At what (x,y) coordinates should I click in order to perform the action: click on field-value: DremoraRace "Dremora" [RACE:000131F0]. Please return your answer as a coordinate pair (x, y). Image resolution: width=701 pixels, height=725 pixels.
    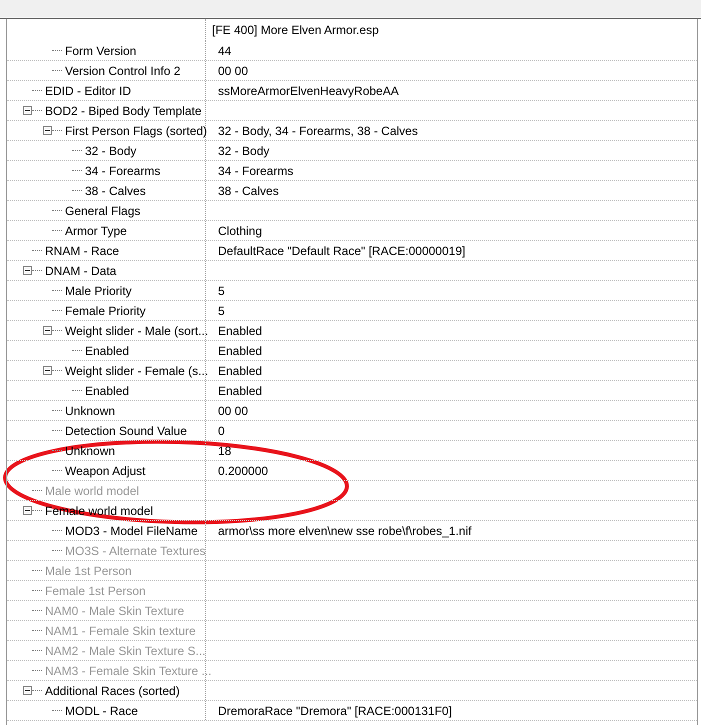
    Looking at the image, I should click on (335, 711).